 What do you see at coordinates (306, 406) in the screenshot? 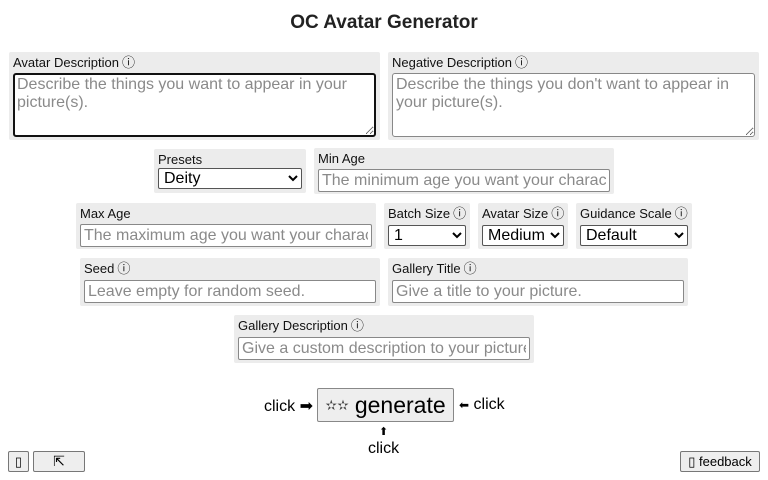
I see `arrow-right-icon: ➡` at bounding box center [306, 406].